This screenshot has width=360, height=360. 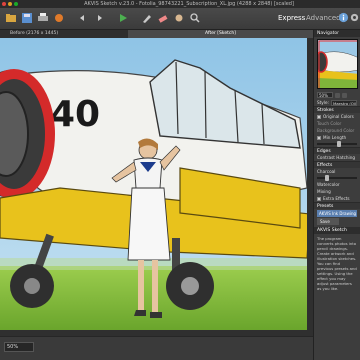 I want to click on navigator-thumbnail, so click(x=337, y=64).